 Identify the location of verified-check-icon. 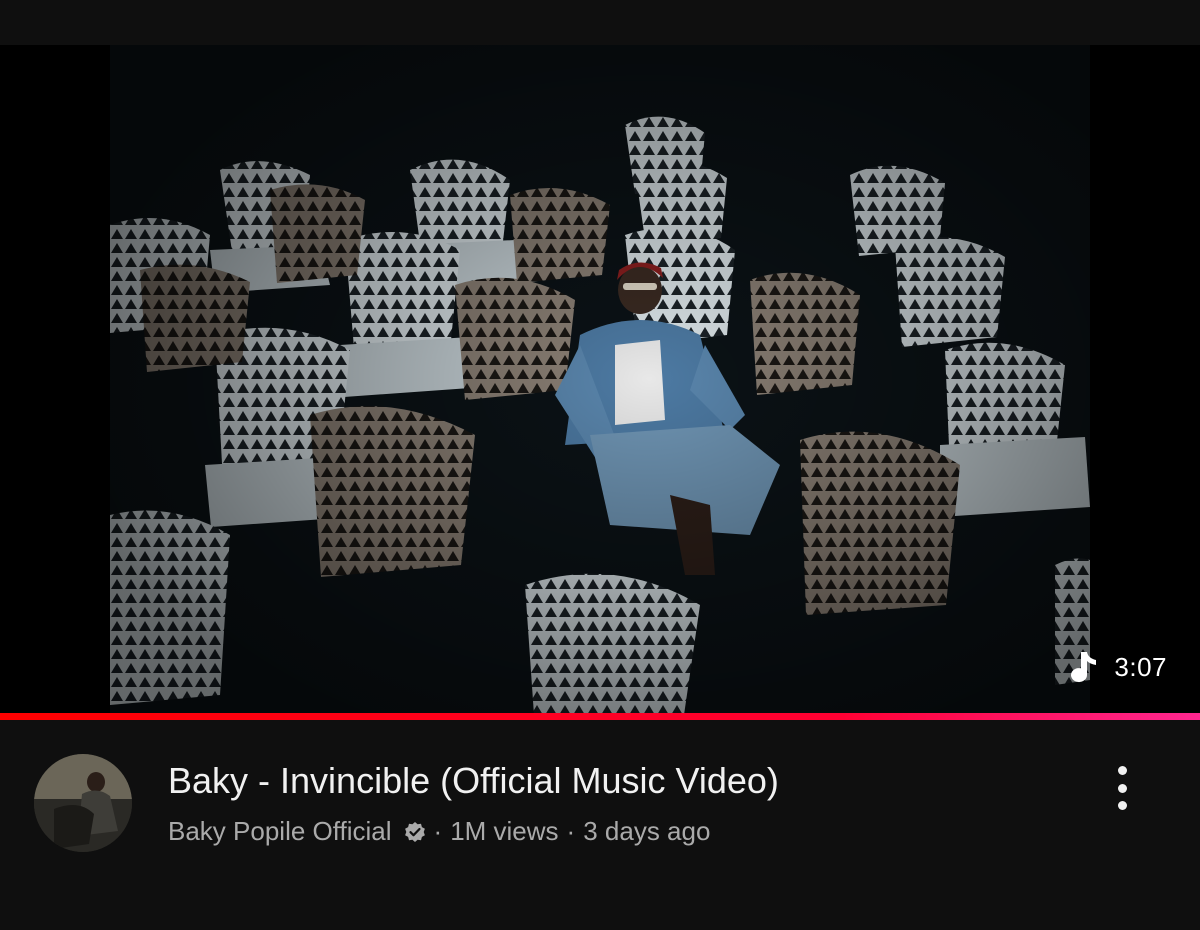
(414, 831).